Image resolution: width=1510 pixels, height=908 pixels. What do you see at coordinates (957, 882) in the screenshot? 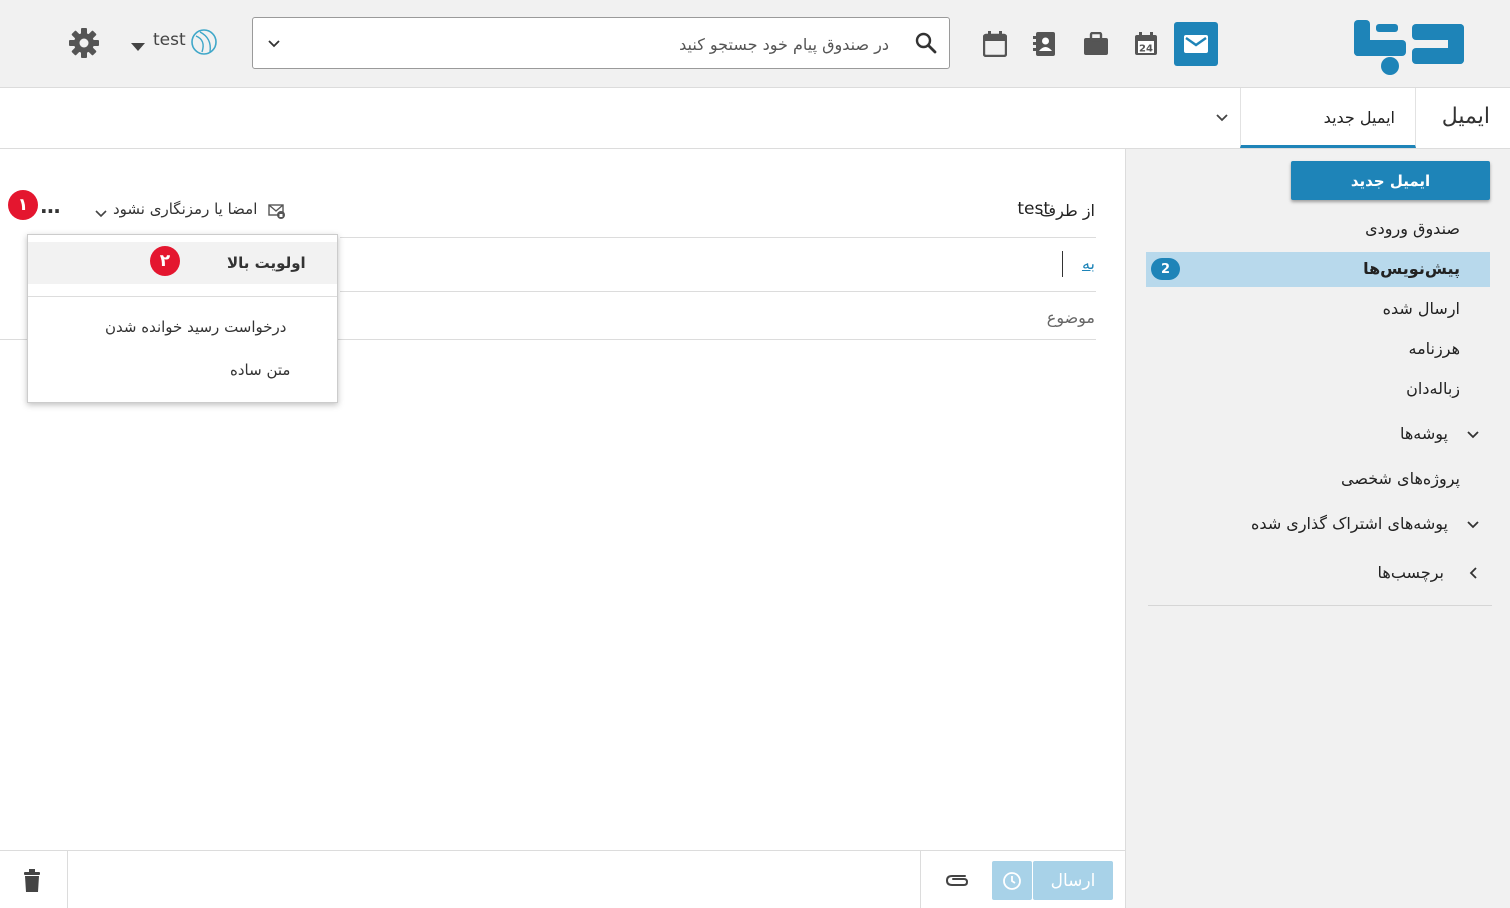
I see `attachment-paperclip-icon` at bounding box center [957, 882].